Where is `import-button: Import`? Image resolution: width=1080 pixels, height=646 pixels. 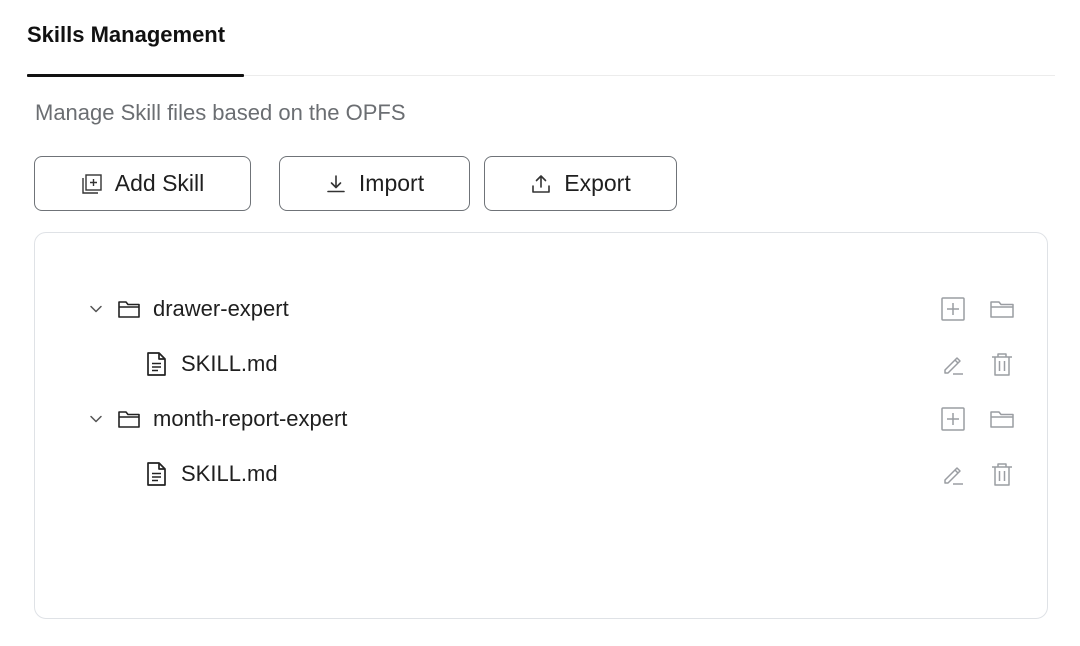 import-button: Import is located at coordinates (374, 183).